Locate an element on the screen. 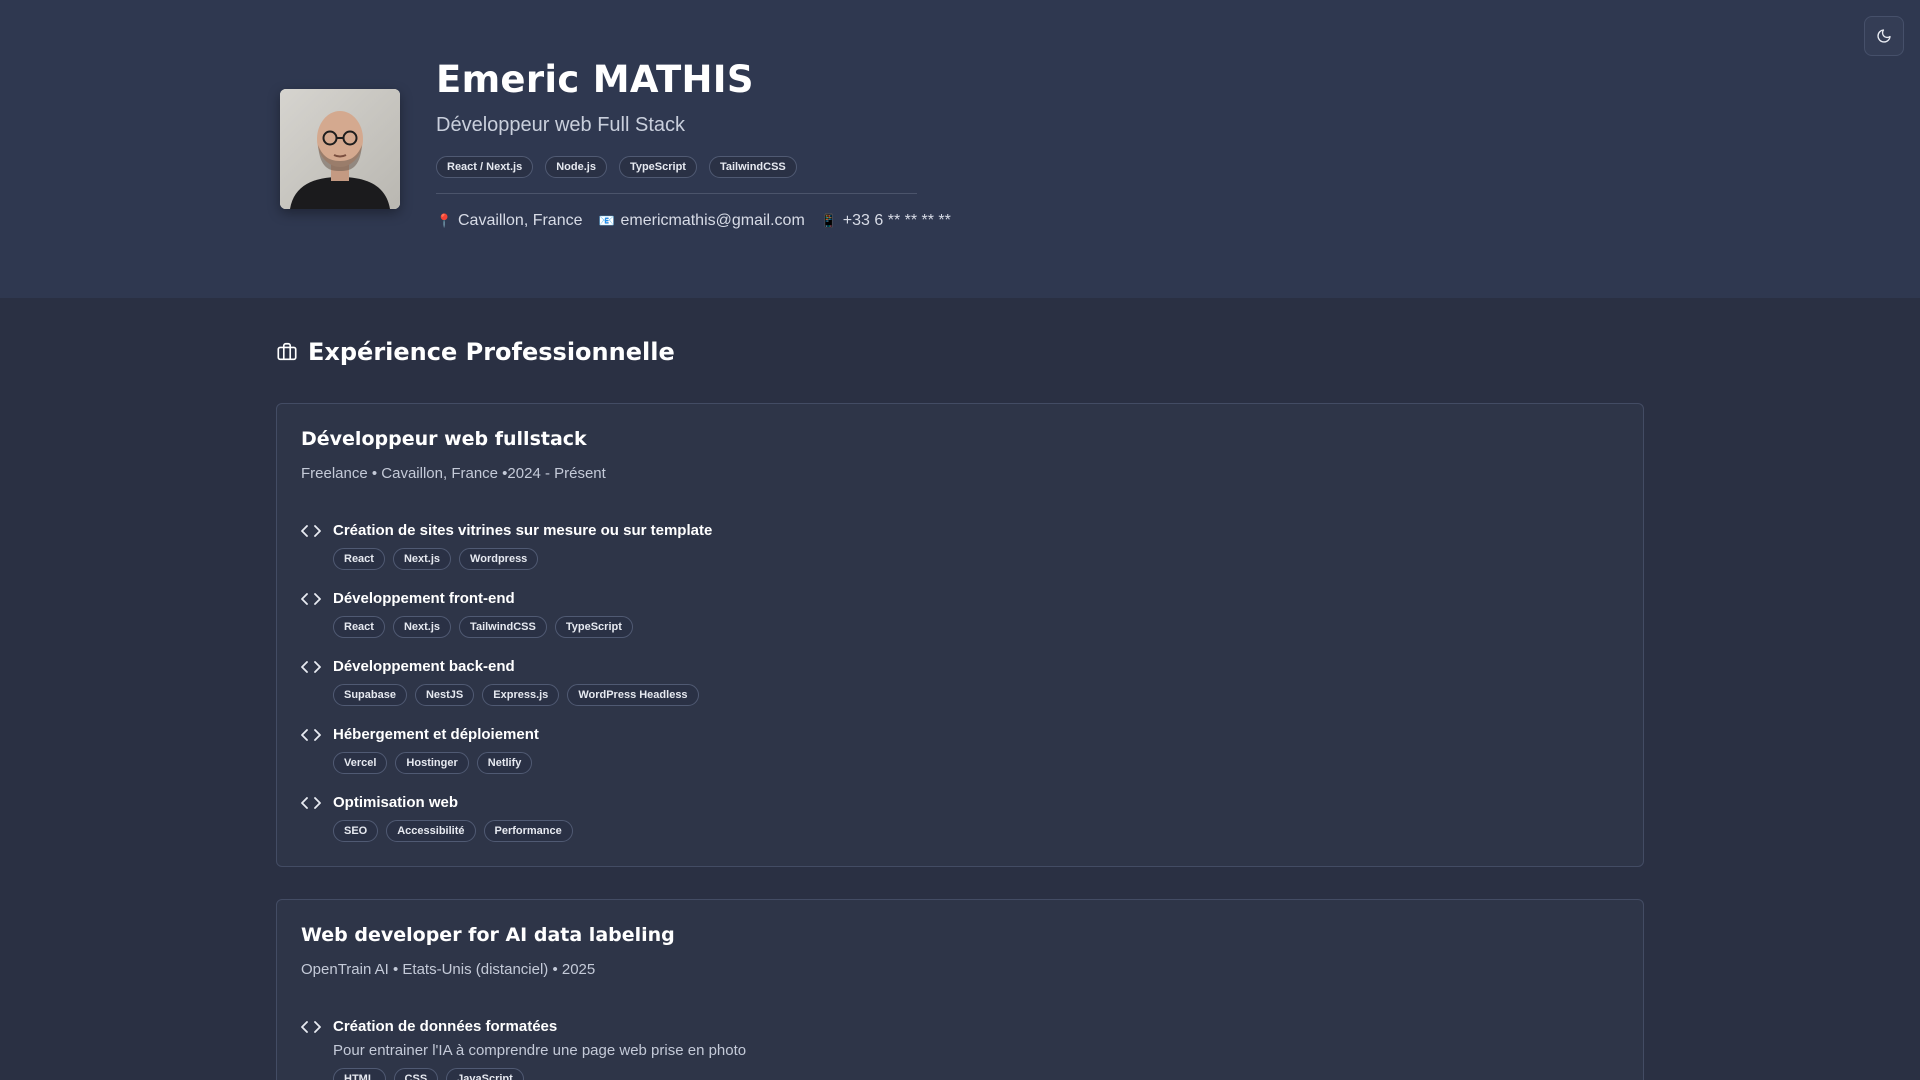 The height and width of the screenshot is (1080, 1920). skill-tag: React / Next.js is located at coordinates (485, 167).